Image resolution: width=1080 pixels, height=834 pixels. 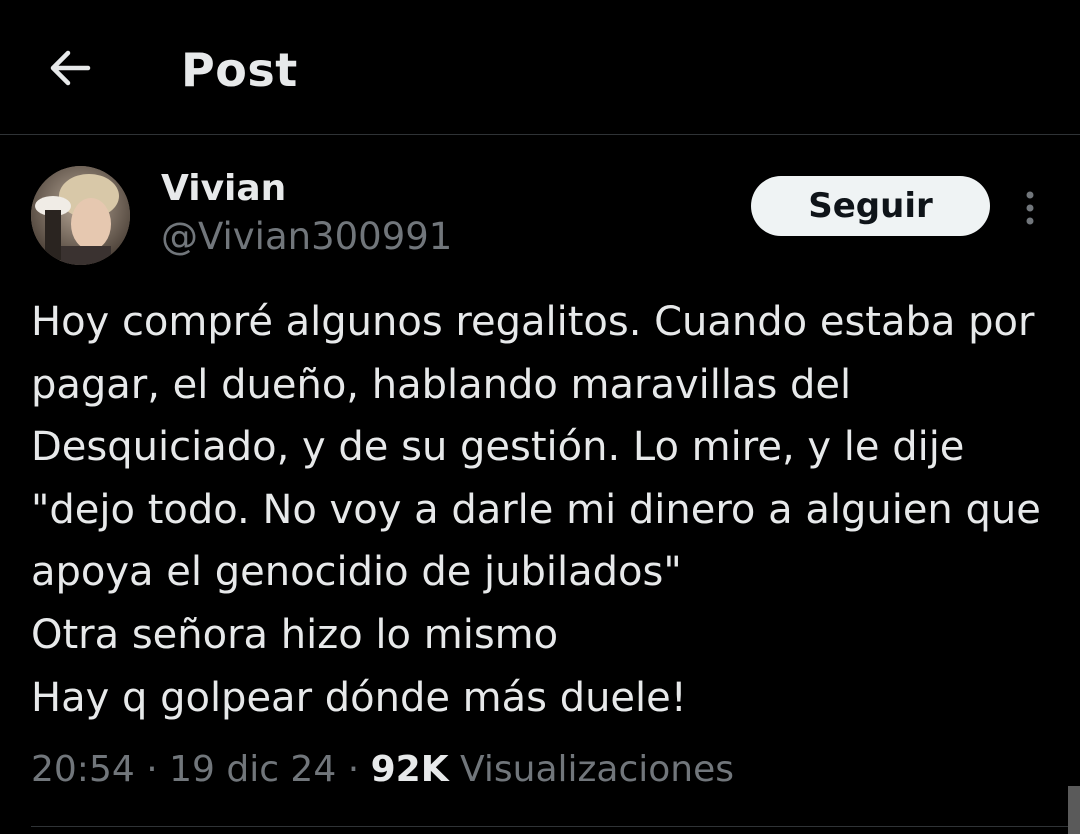 I want to click on avatar, so click(x=80, y=215).